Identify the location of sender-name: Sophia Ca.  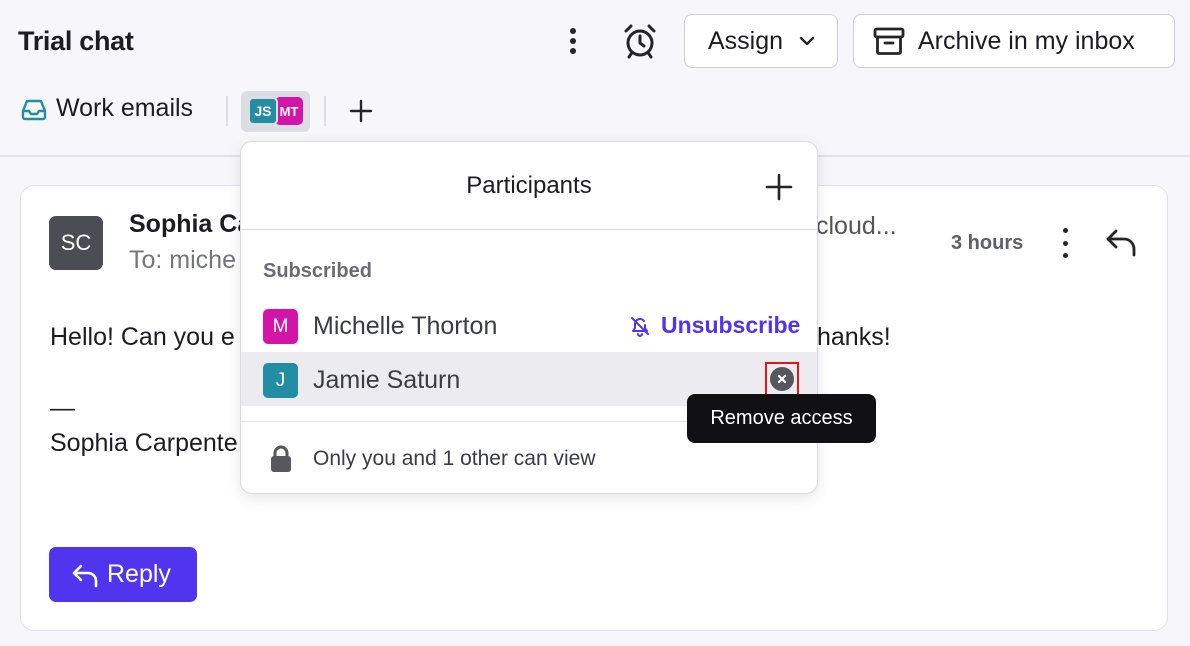
(190, 224).